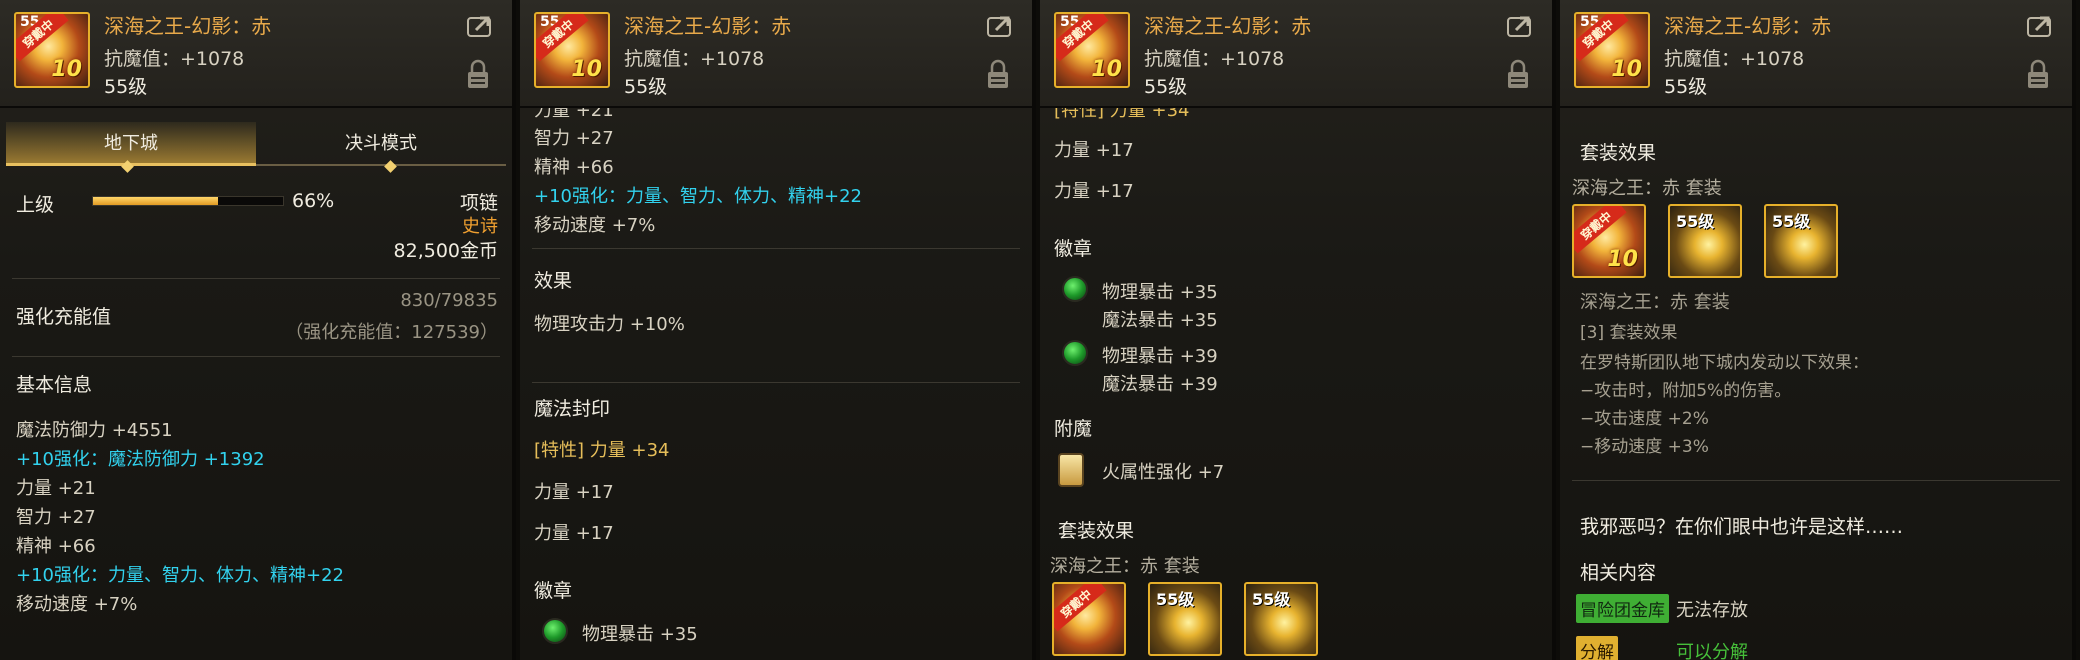 The height and width of the screenshot is (660, 2080). What do you see at coordinates (131, 144) in the screenshot?
I see `tab-dungeon: 地下城` at bounding box center [131, 144].